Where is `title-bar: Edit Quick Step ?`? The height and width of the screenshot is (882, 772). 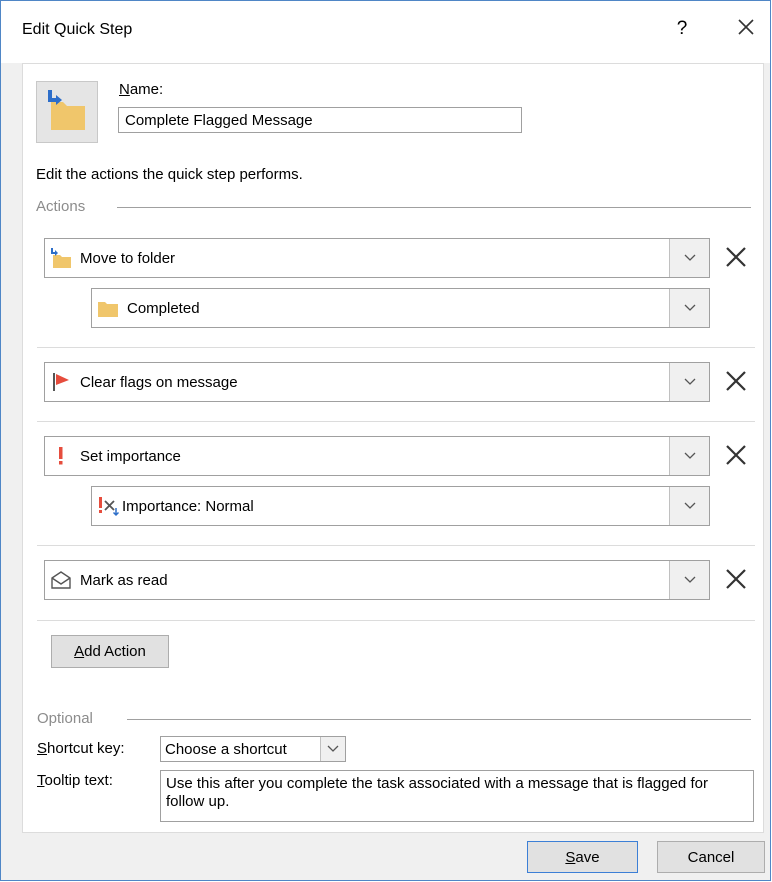 title-bar: Edit Quick Step ? is located at coordinates (385, 32).